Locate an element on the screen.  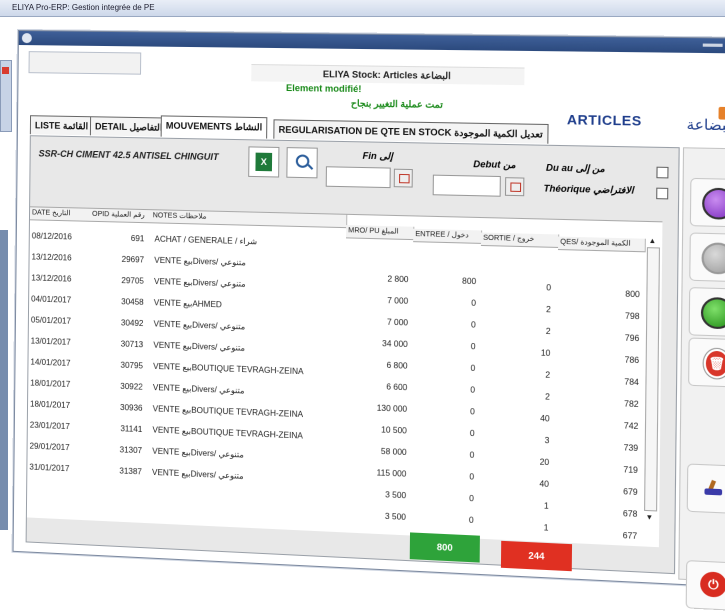
purple-circle-icon is located at coordinates (713, 204).